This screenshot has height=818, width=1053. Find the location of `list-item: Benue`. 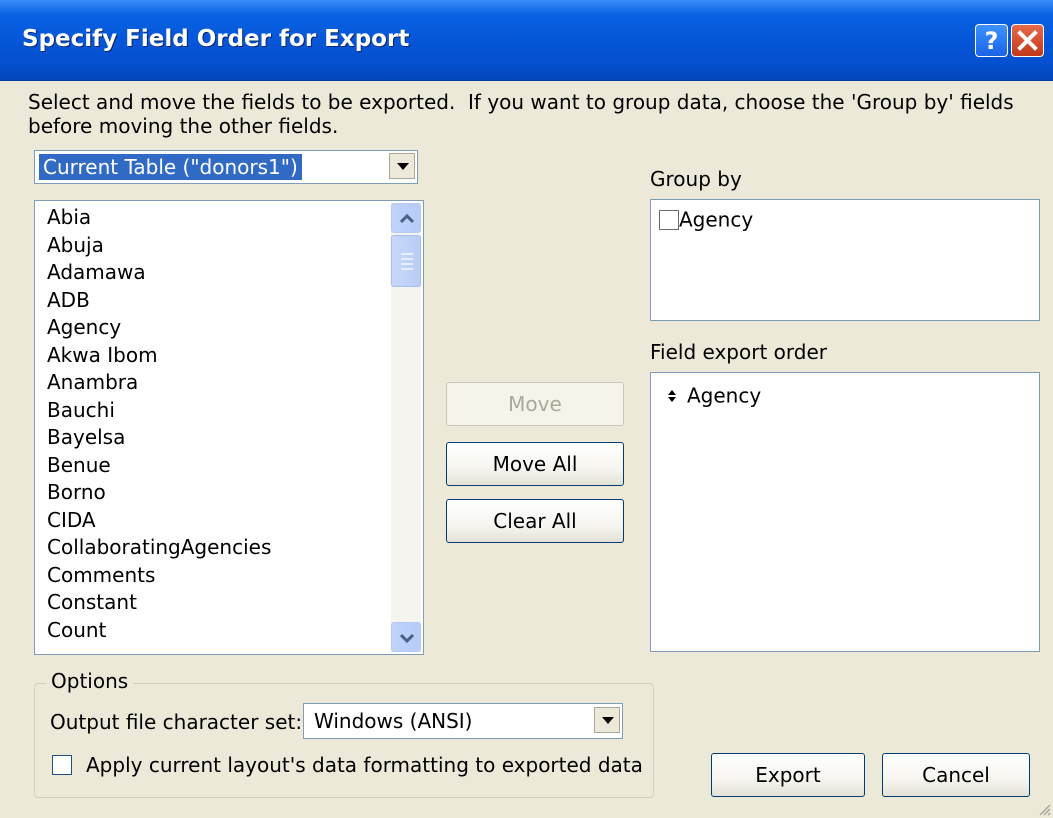

list-item: Benue is located at coordinates (229, 466).